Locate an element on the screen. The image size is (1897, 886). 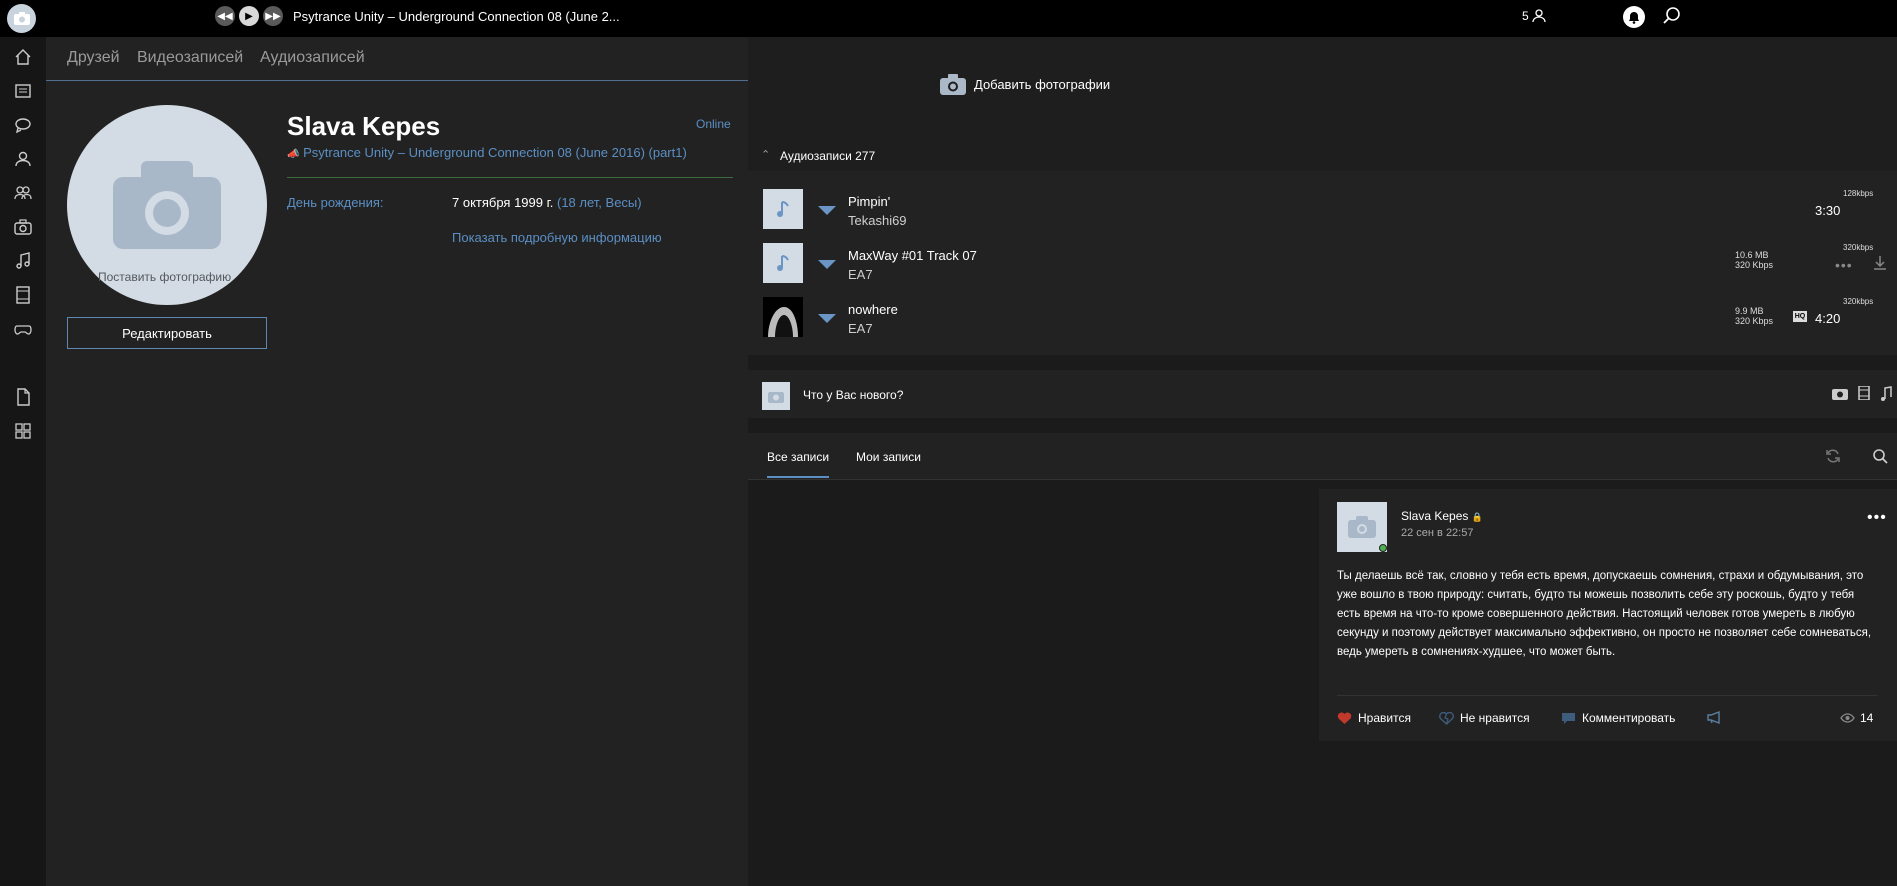
tab-videos: Видеозаписей is located at coordinates (190, 58).